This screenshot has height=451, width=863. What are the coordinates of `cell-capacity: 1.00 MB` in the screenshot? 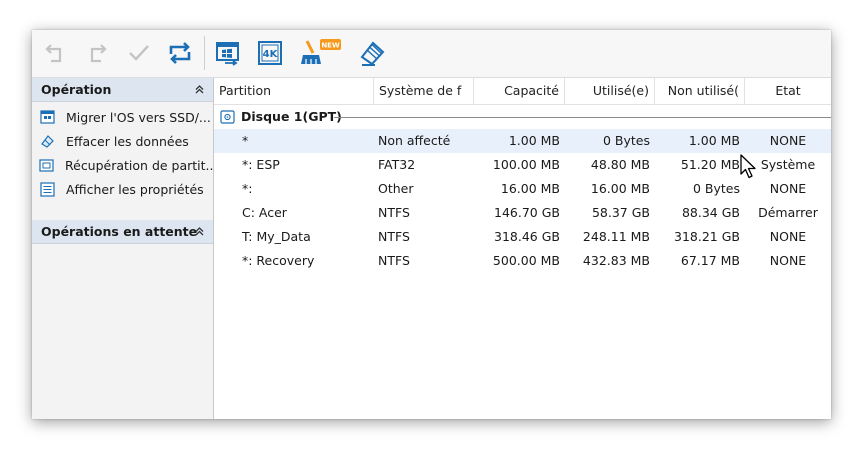 It's located at (534, 140).